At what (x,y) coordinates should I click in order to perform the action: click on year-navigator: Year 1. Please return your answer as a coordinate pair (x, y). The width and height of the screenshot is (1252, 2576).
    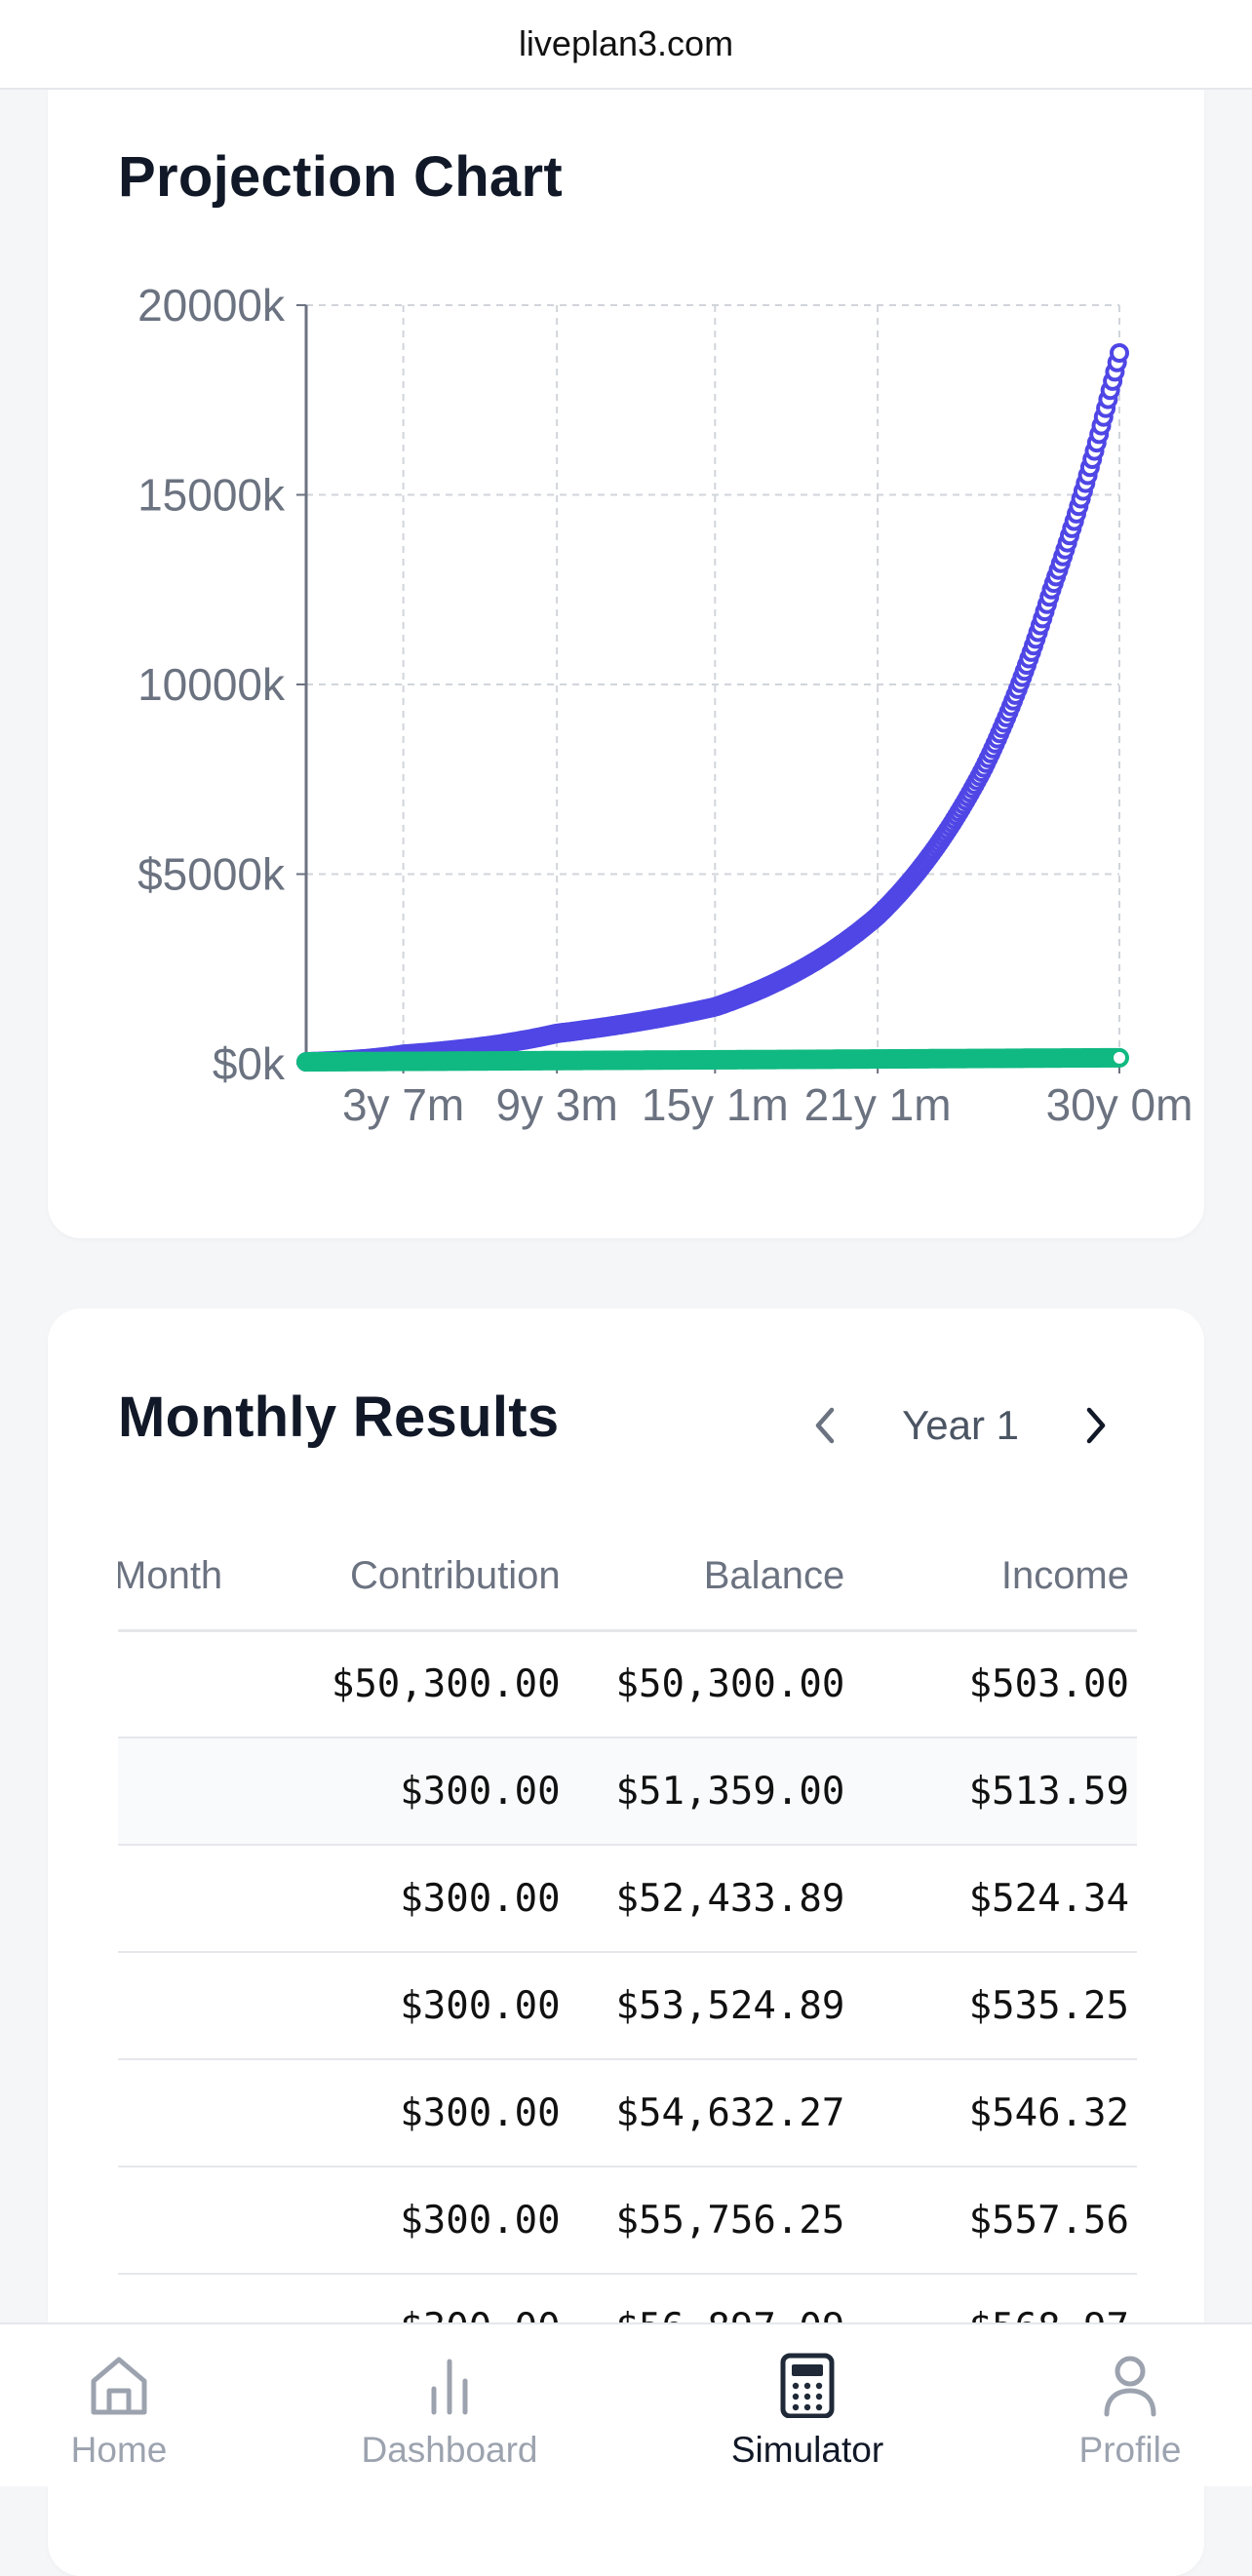
    Looking at the image, I should click on (961, 1425).